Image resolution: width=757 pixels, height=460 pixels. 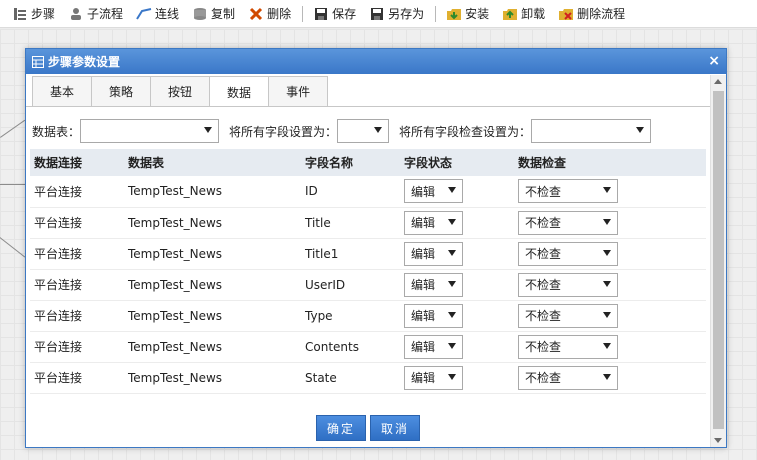 What do you see at coordinates (283, 131) in the screenshot?
I see `field-setting-label: 将所有字段设置为：` at bounding box center [283, 131].